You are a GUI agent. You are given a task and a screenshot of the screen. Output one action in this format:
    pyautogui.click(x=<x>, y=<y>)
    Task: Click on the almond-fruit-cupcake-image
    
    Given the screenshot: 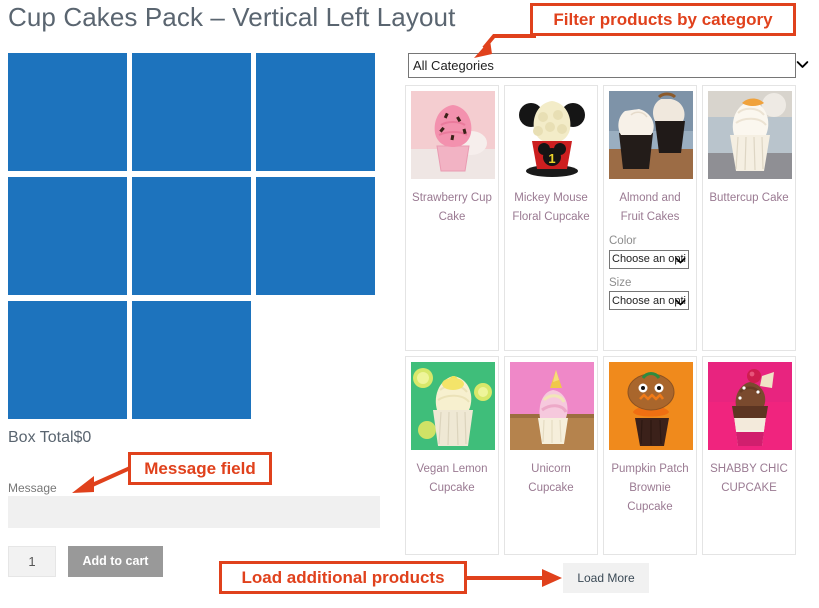 What is the action you would take?
    pyautogui.click(x=651, y=135)
    